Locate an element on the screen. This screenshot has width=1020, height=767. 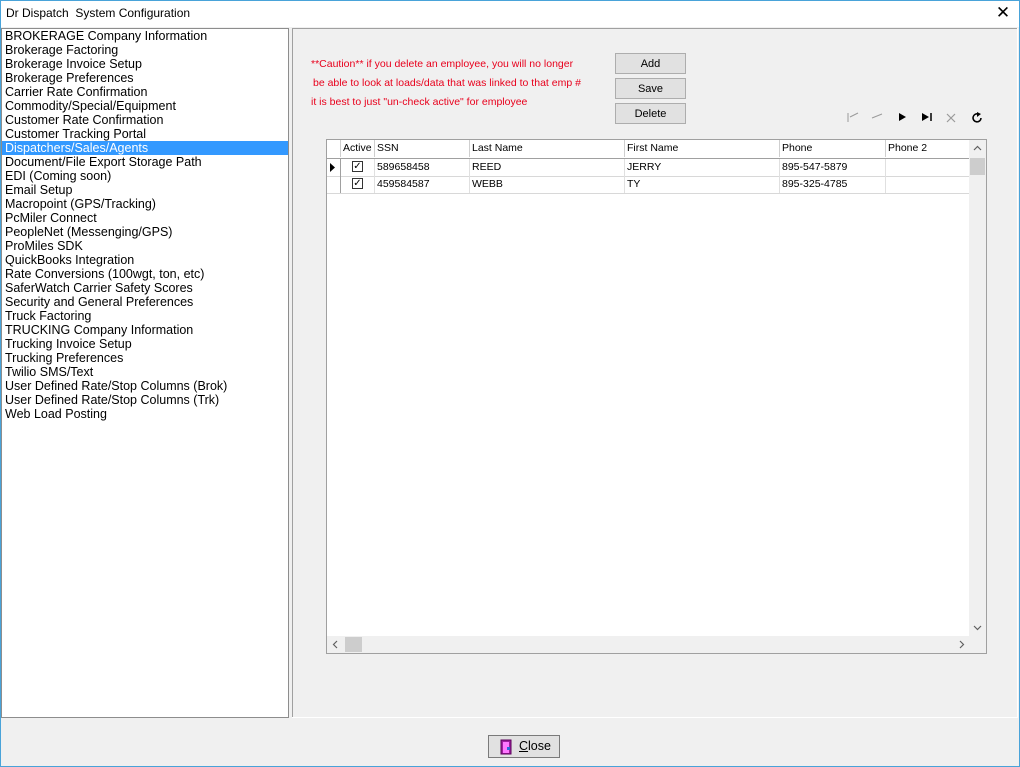
row-indicator-header is located at coordinates (334, 148).